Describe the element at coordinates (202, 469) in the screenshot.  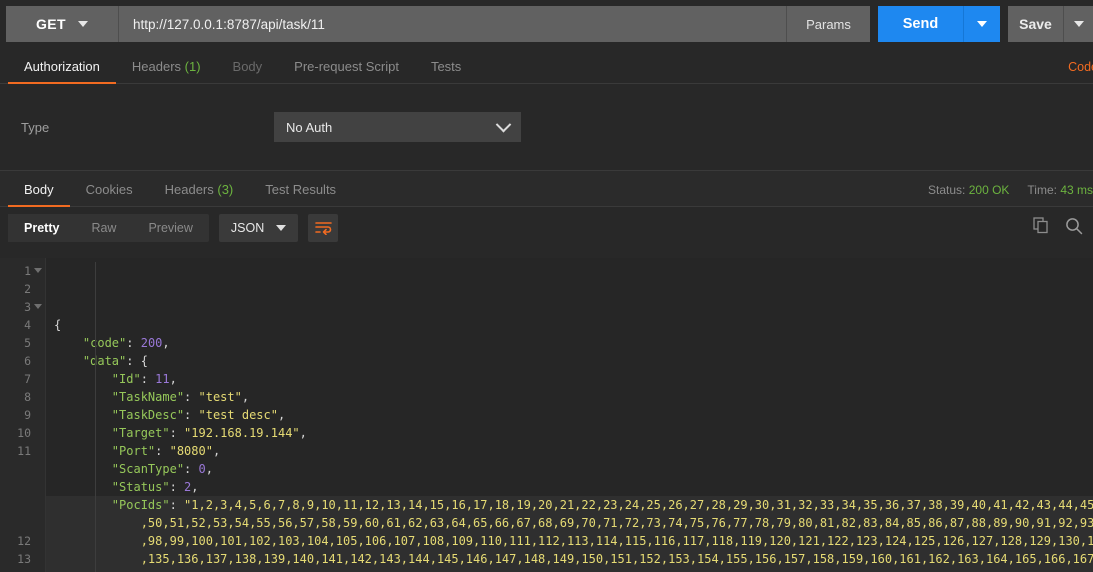
I see `json-number: 0` at that location.